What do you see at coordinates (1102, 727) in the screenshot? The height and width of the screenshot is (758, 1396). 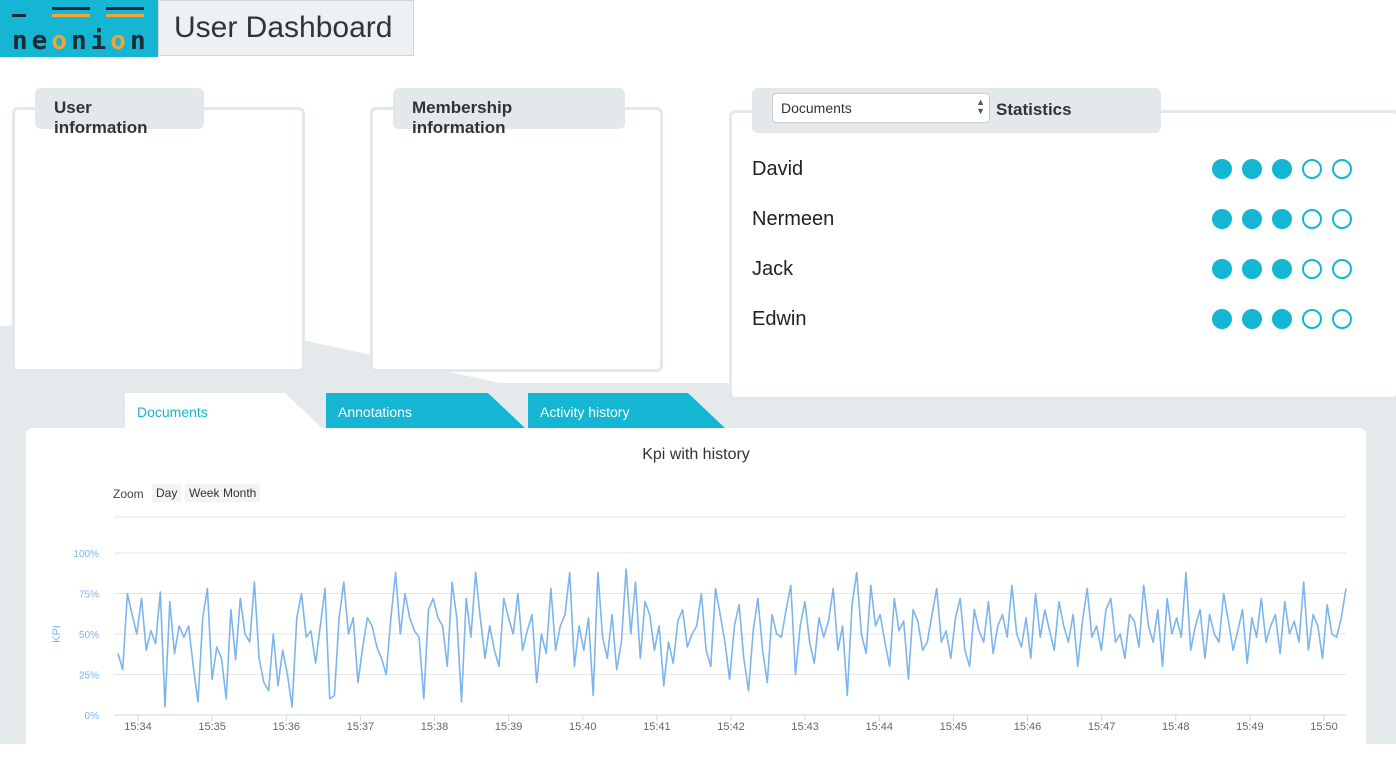 I see `x-tick-label: 15:47` at bounding box center [1102, 727].